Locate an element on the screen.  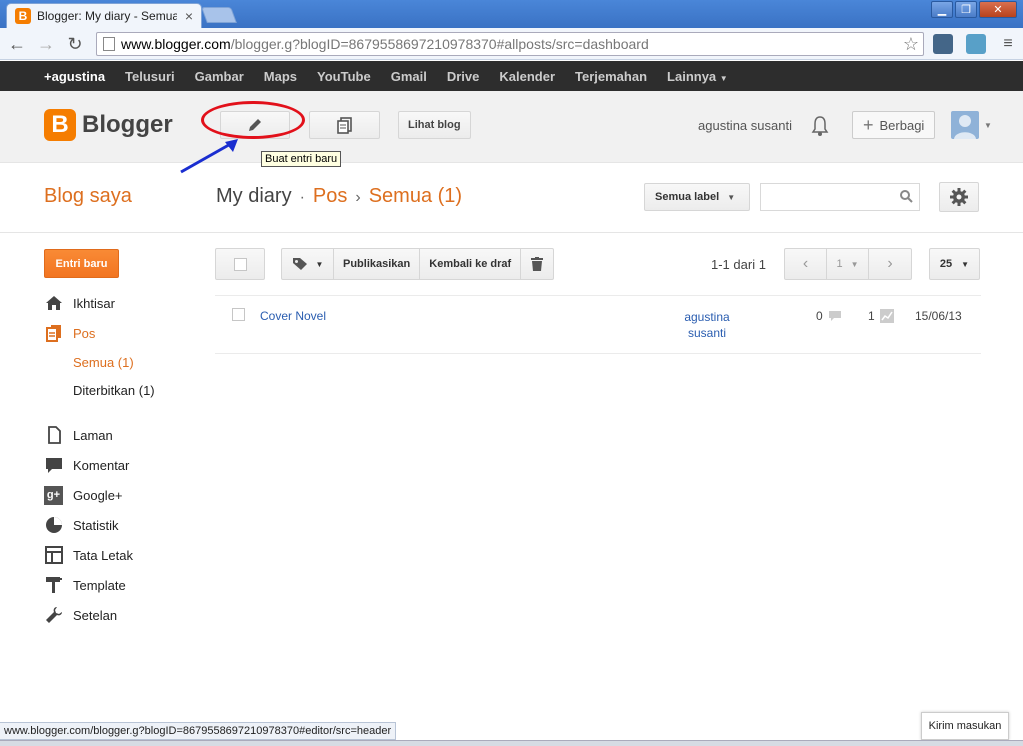
menu-icon: ≡ is located at coordinates (1008, 44).